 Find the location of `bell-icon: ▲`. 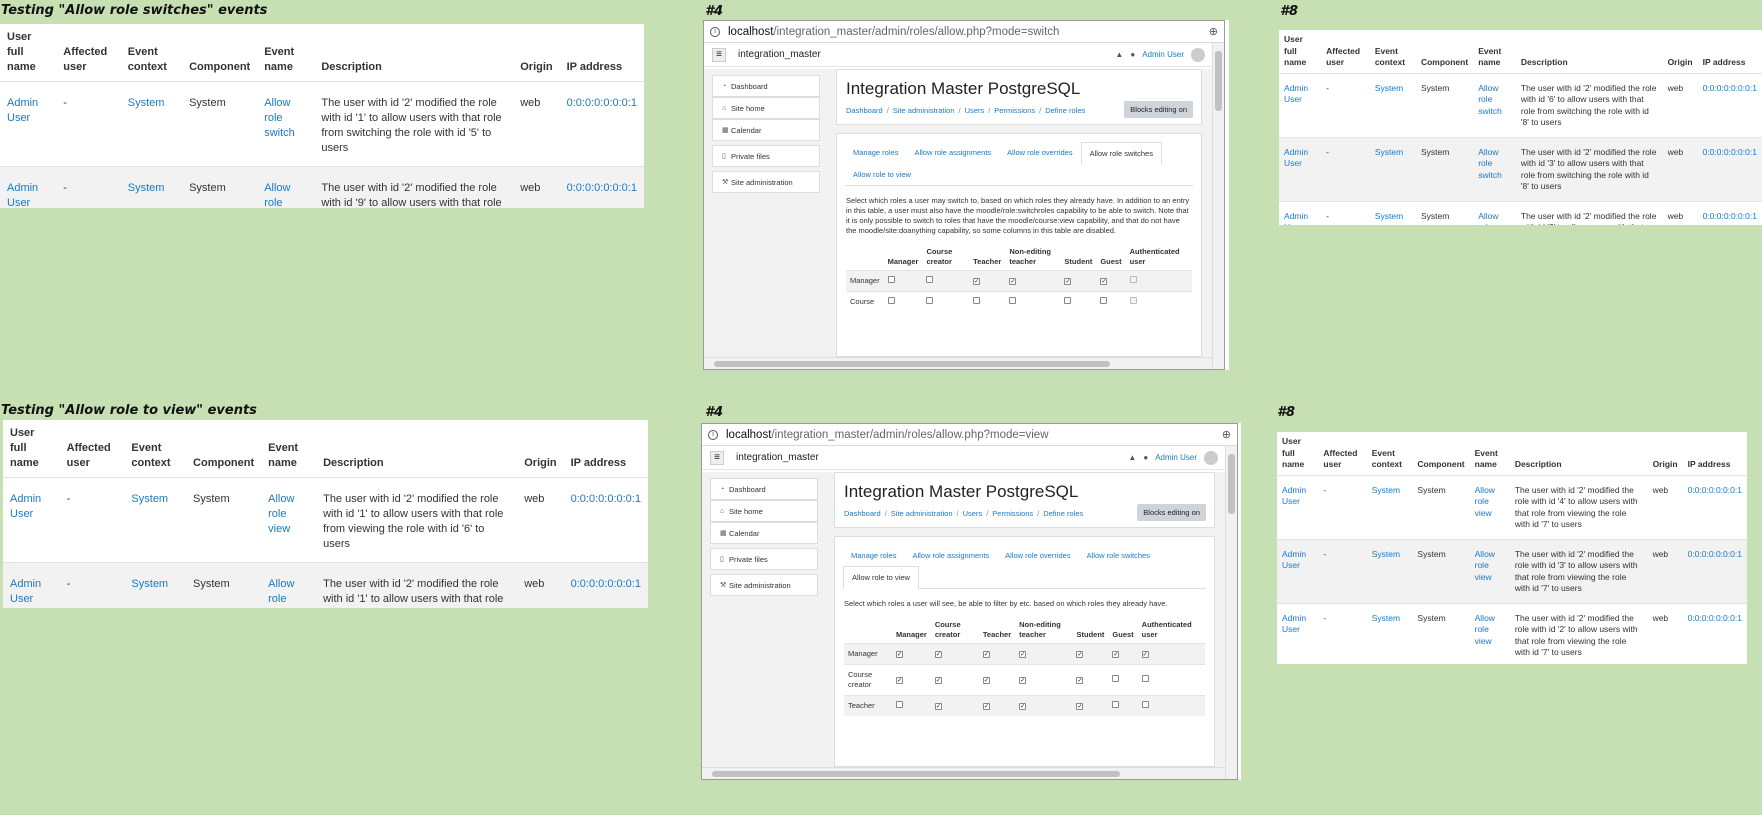

bell-icon: ▲ is located at coordinates (1119, 54).